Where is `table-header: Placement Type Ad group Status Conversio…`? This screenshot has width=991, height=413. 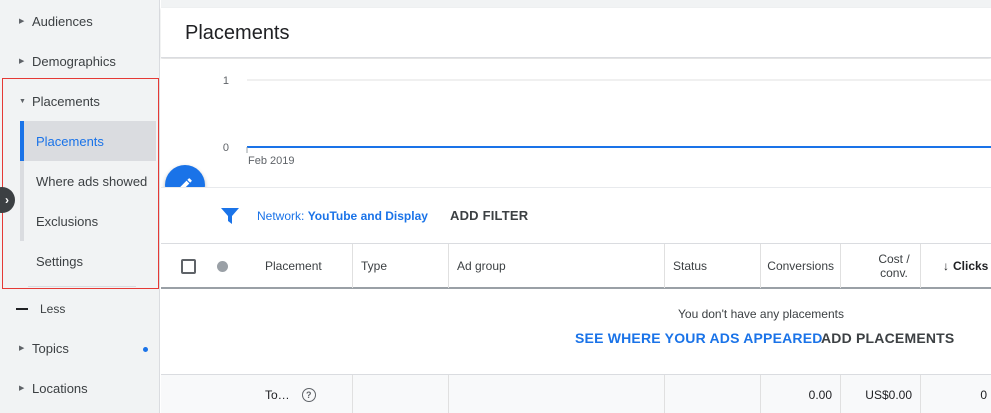
table-header: Placement Type Ad group Status Conversio… is located at coordinates (576, 266).